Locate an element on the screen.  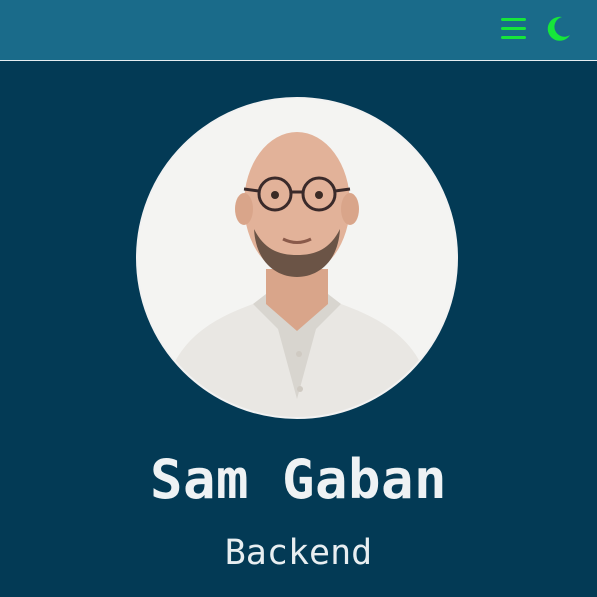
theme-toggle-button is located at coordinates (558, 29).